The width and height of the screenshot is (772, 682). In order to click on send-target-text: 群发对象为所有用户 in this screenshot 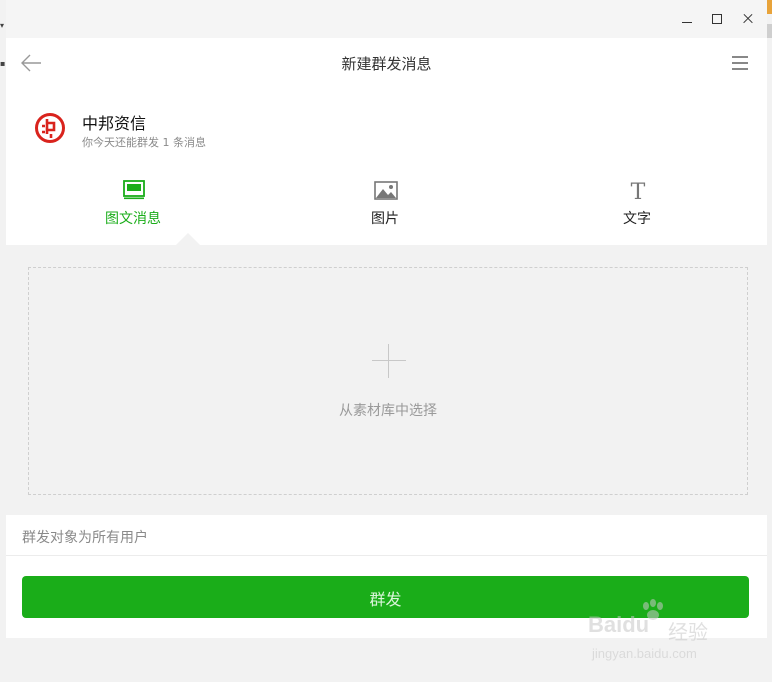, I will do `click(85, 538)`.